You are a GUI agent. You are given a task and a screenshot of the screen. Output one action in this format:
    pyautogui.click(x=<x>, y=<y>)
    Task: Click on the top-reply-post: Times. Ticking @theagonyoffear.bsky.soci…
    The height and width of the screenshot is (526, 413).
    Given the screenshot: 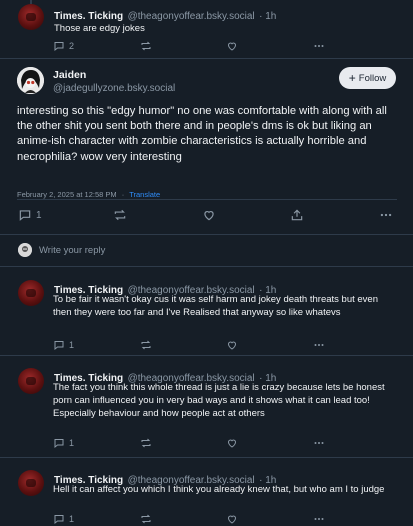 What is the action you would take?
    pyautogui.click(x=206, y=29)
    